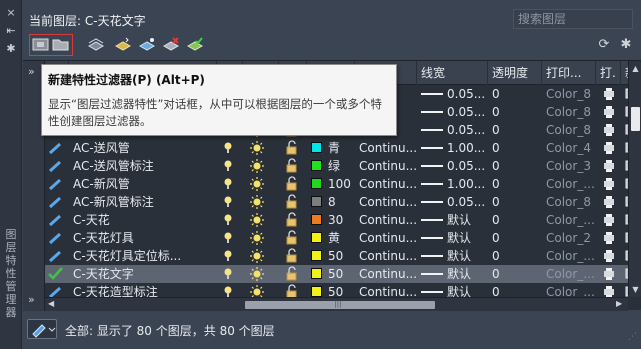  What do you see at coordinates (571, 166) in the screenshot?
I see `plot-style-cell: Color_3` at bounding box center [571, 166].